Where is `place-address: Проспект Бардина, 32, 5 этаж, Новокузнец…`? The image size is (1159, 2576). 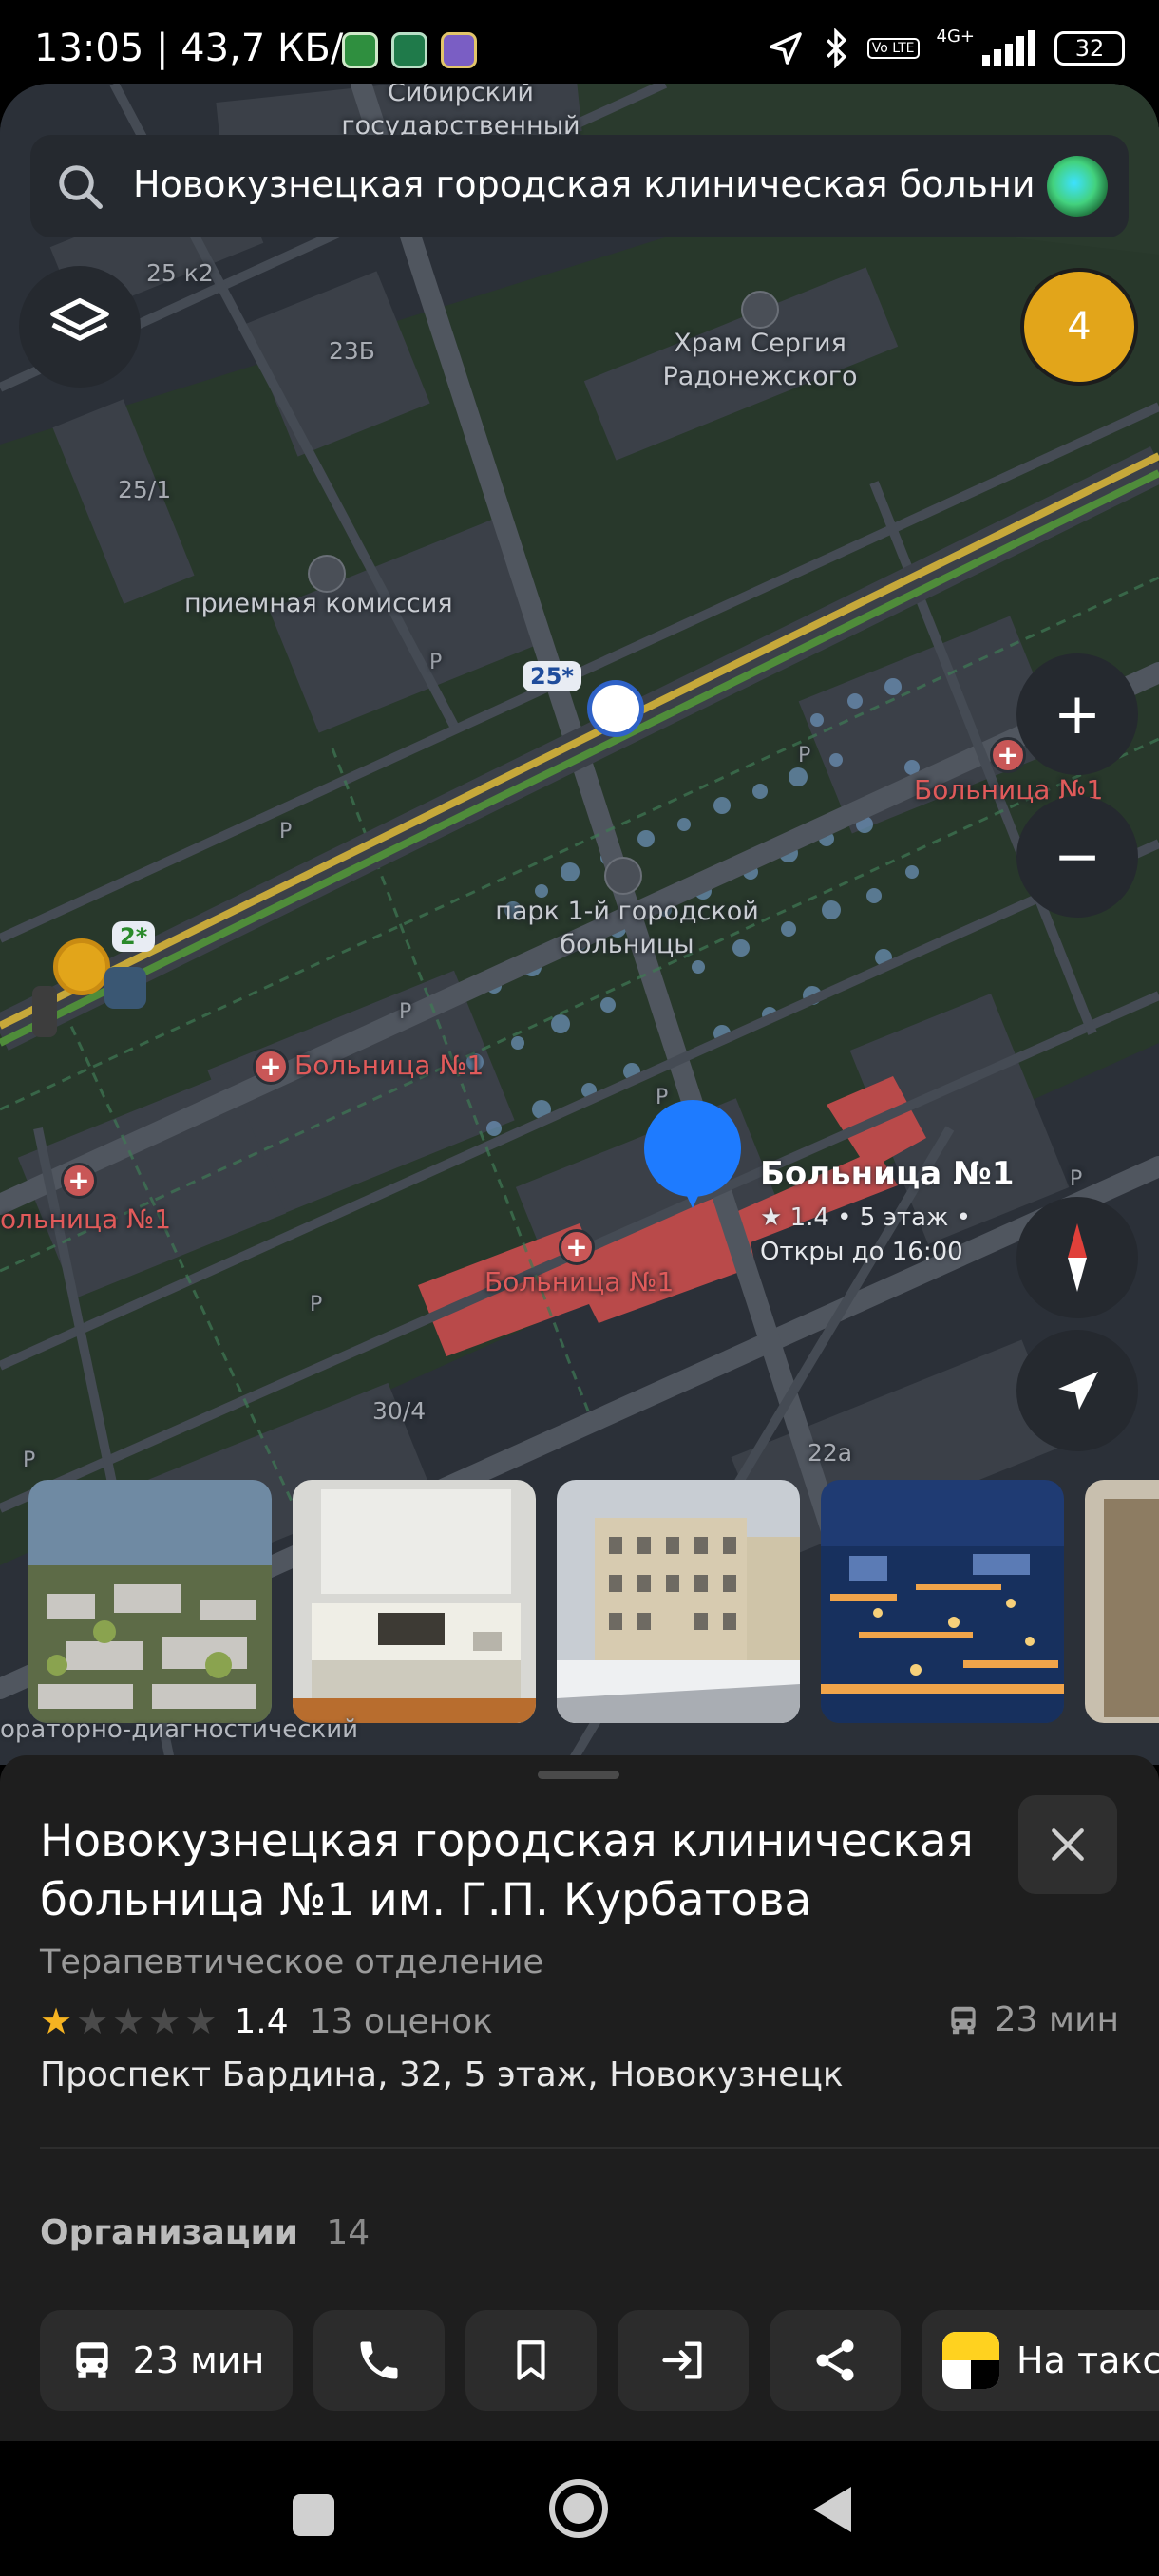
place-address: Проспект Бардина, 32, 5 этаж, Новокузнец… is located at coordinates (442, 2074).